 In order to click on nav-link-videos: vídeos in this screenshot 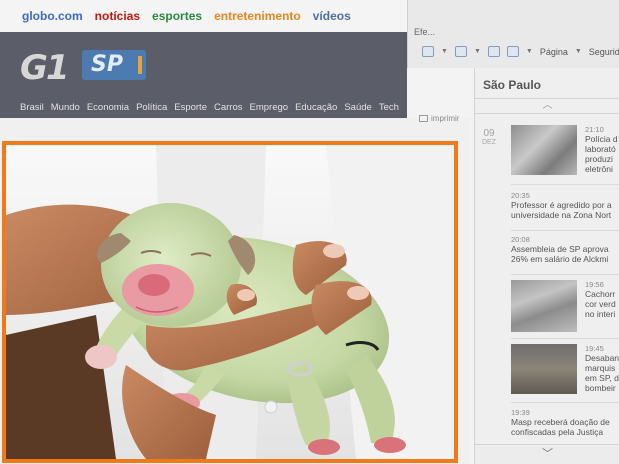, I will do `click(332, 16)`.